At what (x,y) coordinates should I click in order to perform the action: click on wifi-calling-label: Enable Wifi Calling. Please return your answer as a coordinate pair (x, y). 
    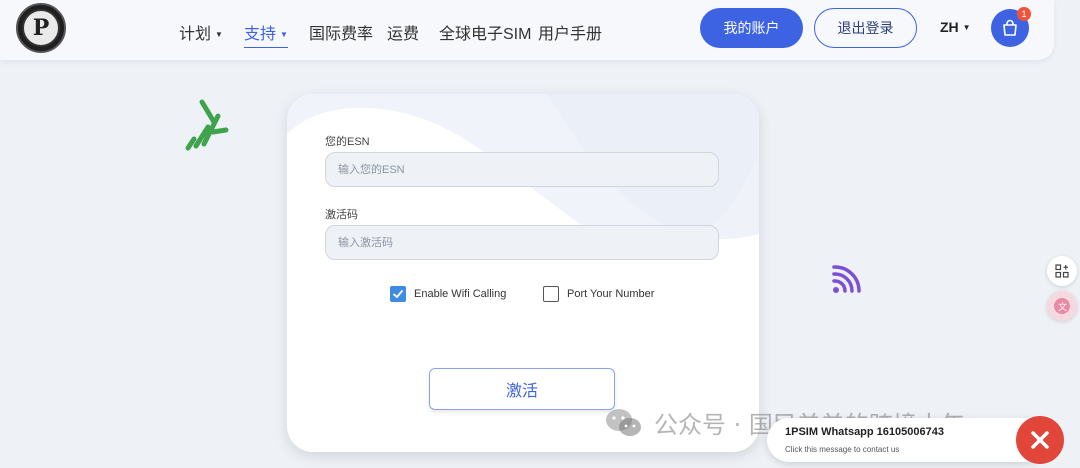
    Looking at the image, I should click on (460, 294).